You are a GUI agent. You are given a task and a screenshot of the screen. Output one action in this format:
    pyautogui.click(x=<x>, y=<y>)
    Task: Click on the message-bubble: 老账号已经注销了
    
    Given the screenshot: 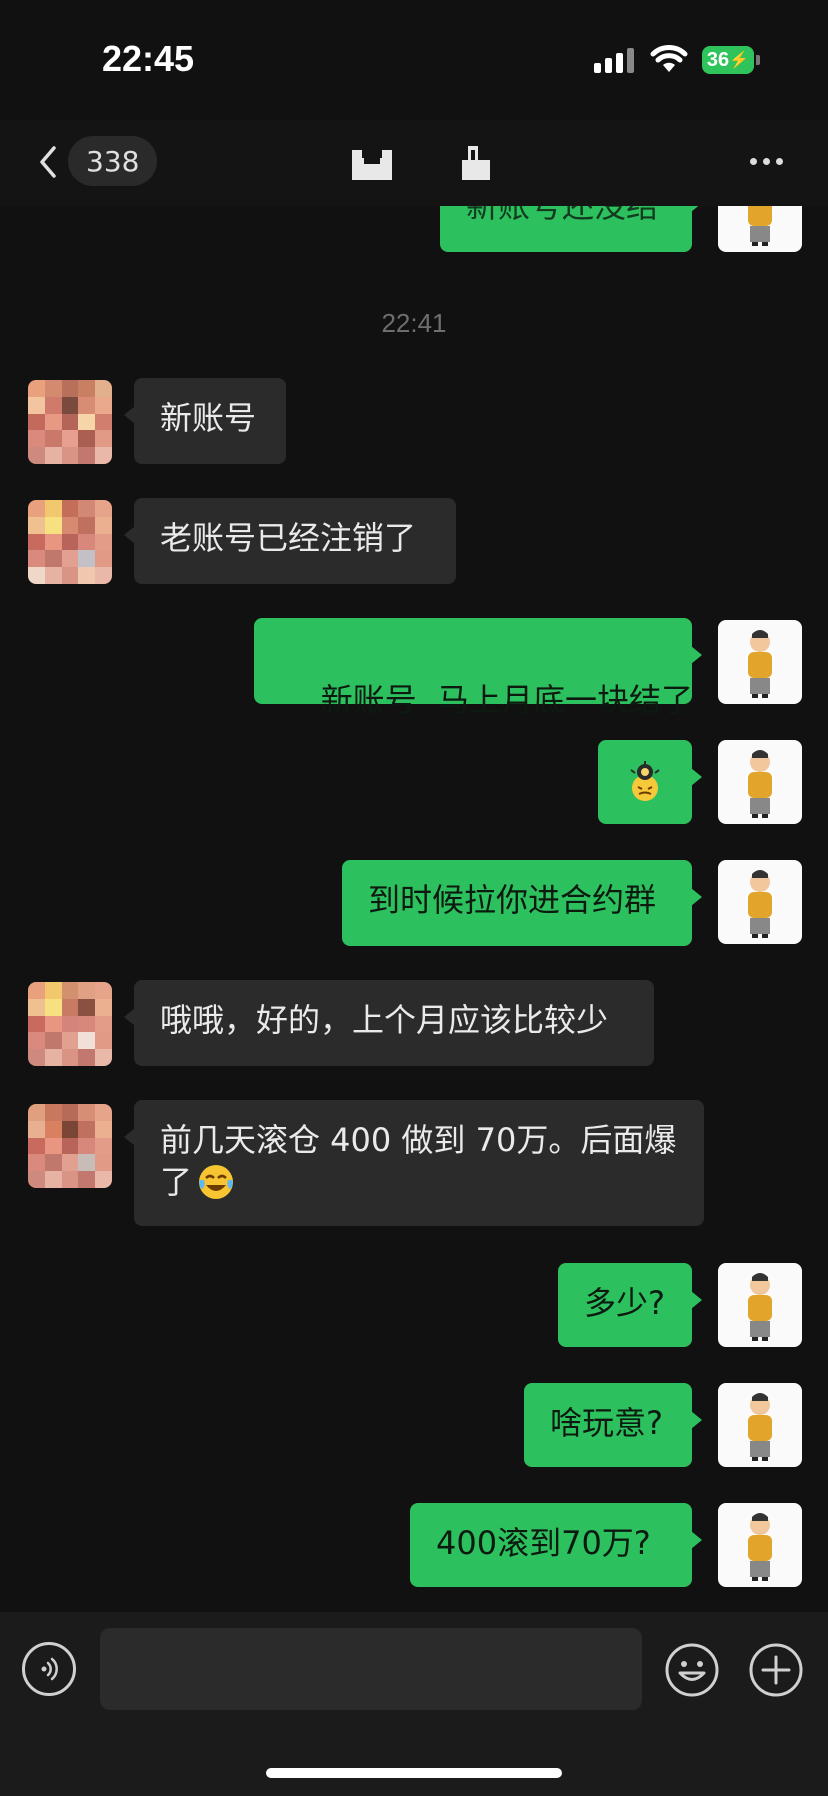 What is the action you would take?
    pyautogui.click(x=290, y=541)
    